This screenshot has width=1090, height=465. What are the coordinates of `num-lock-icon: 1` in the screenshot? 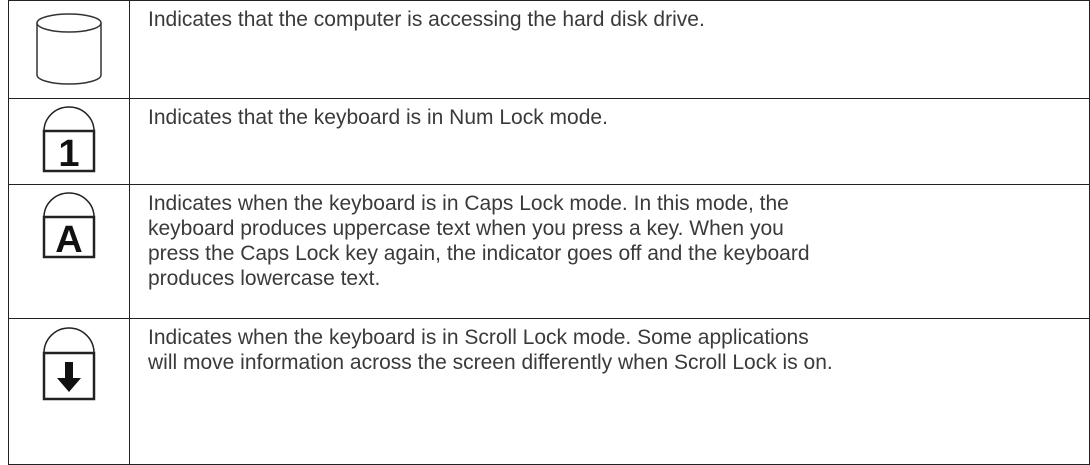 It's located at (69, 139).